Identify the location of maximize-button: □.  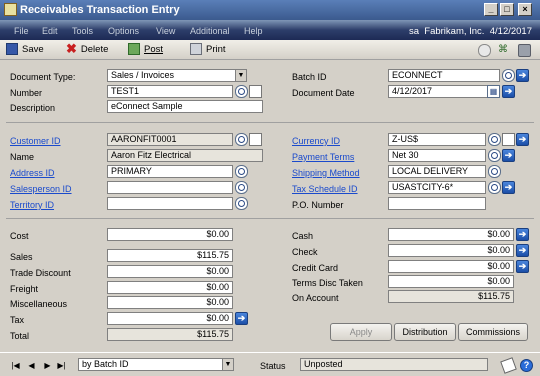
(507, 9).